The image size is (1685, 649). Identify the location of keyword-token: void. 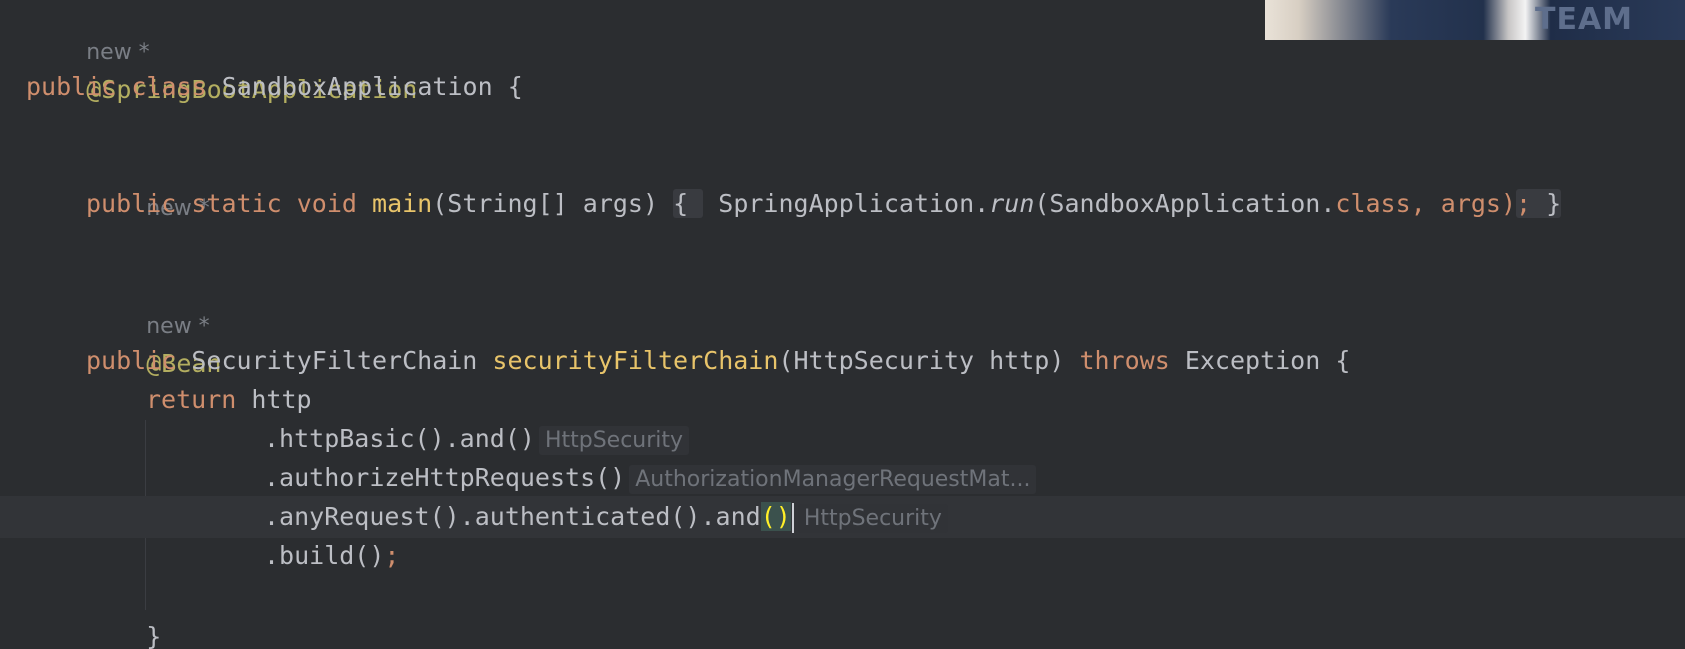
(326, 203).